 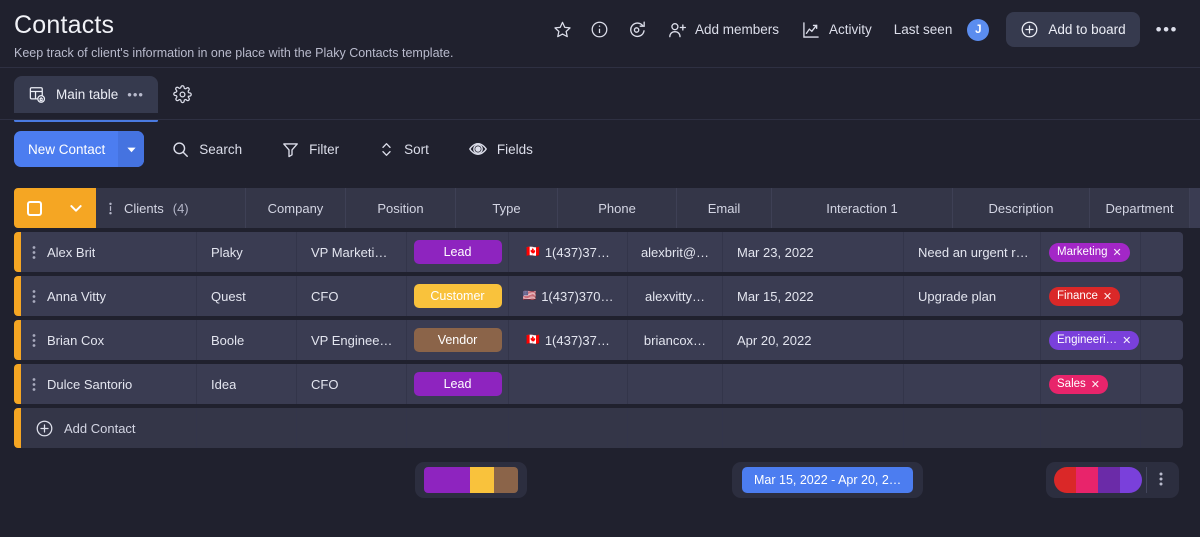 What do you see at coordinates (637, 30) in the screenshot?
I see `activity-refresh-button` at bounding box center [637, 30].